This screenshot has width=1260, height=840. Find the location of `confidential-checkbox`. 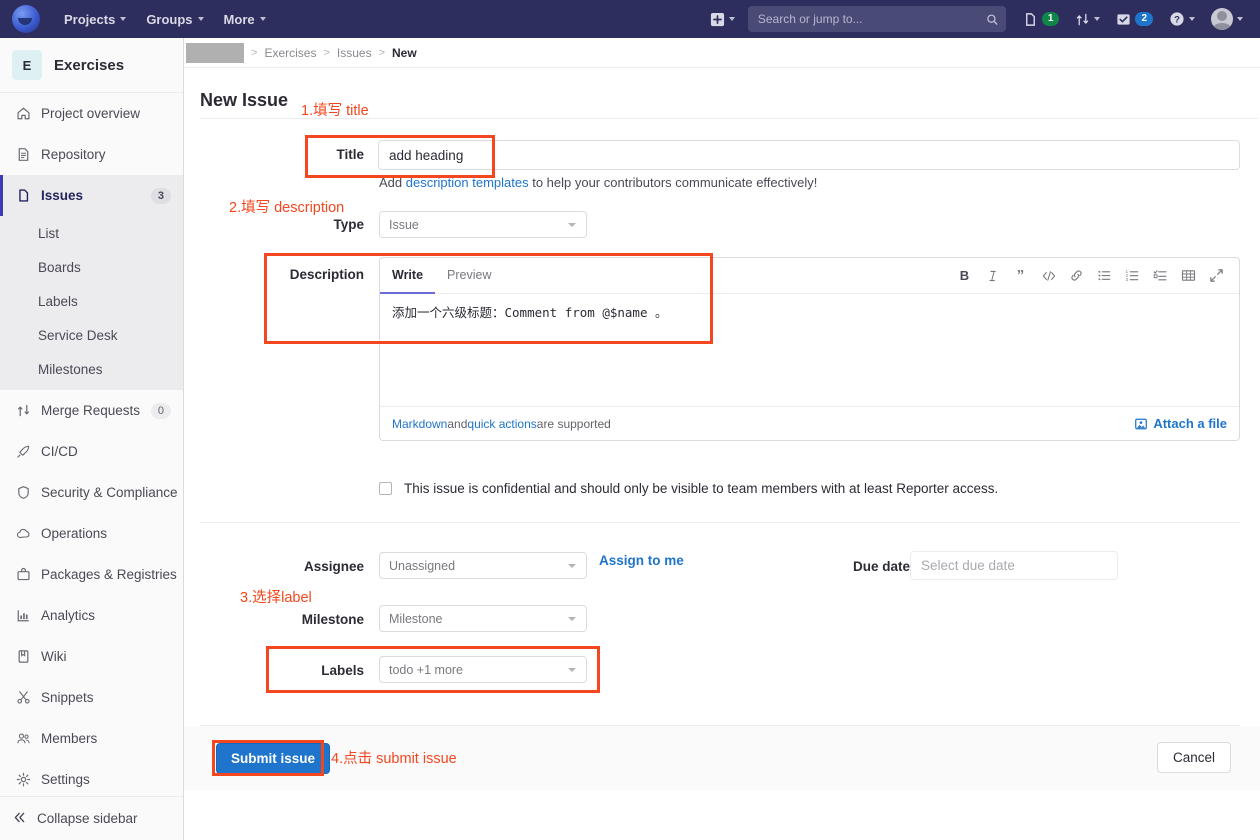

confidential-checkbox is located at coordinates (385, 488).